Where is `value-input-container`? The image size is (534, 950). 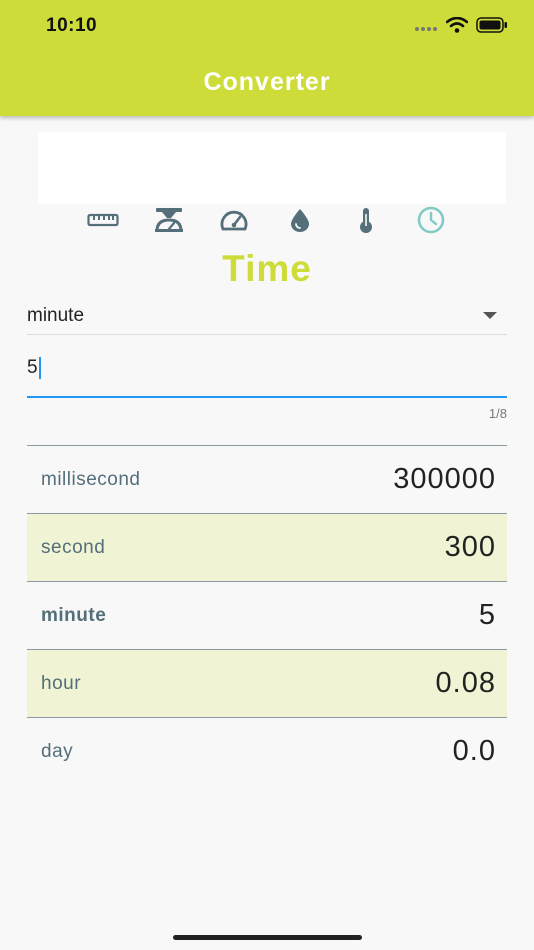
value-input-container is located at coordinates (267, 366).